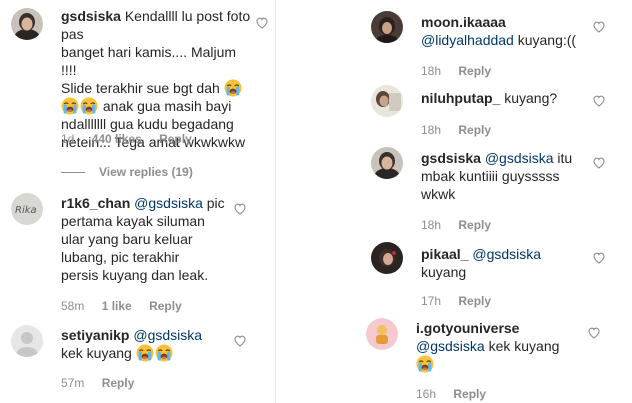 This screenshot has width=632, height=403. I want to click on view-replies-label: View replies (19), so click(146, 172).